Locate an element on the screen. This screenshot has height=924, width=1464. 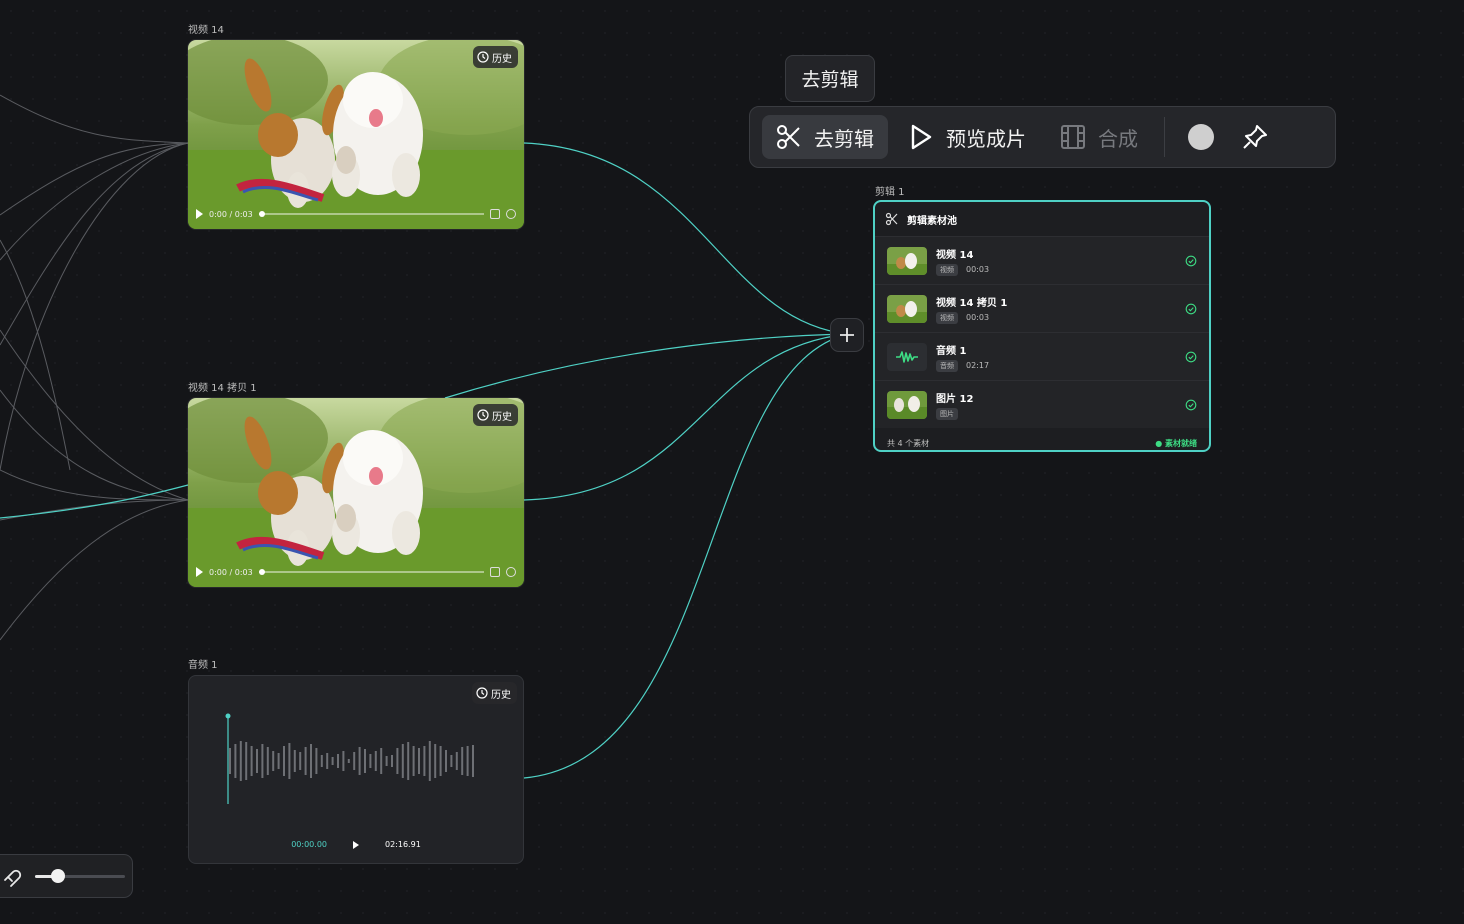
item-duration: 02:17 is located at coordinates (978, 365).